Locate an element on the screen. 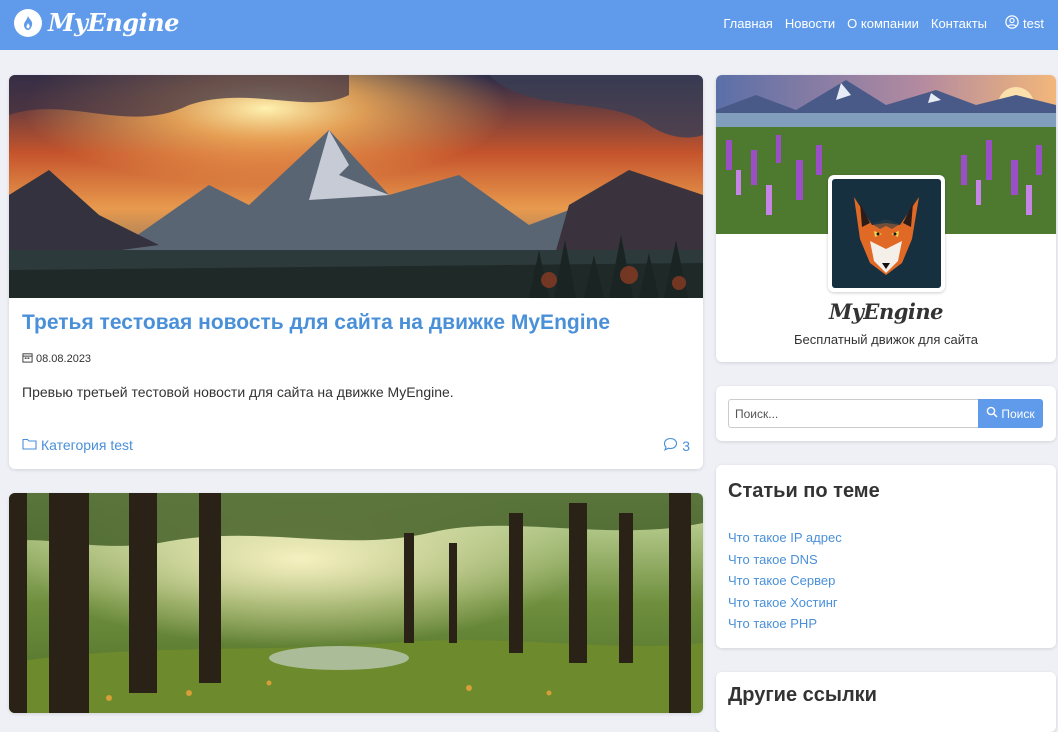  brand-name: MyEngine is located at coordinates (113, 22).